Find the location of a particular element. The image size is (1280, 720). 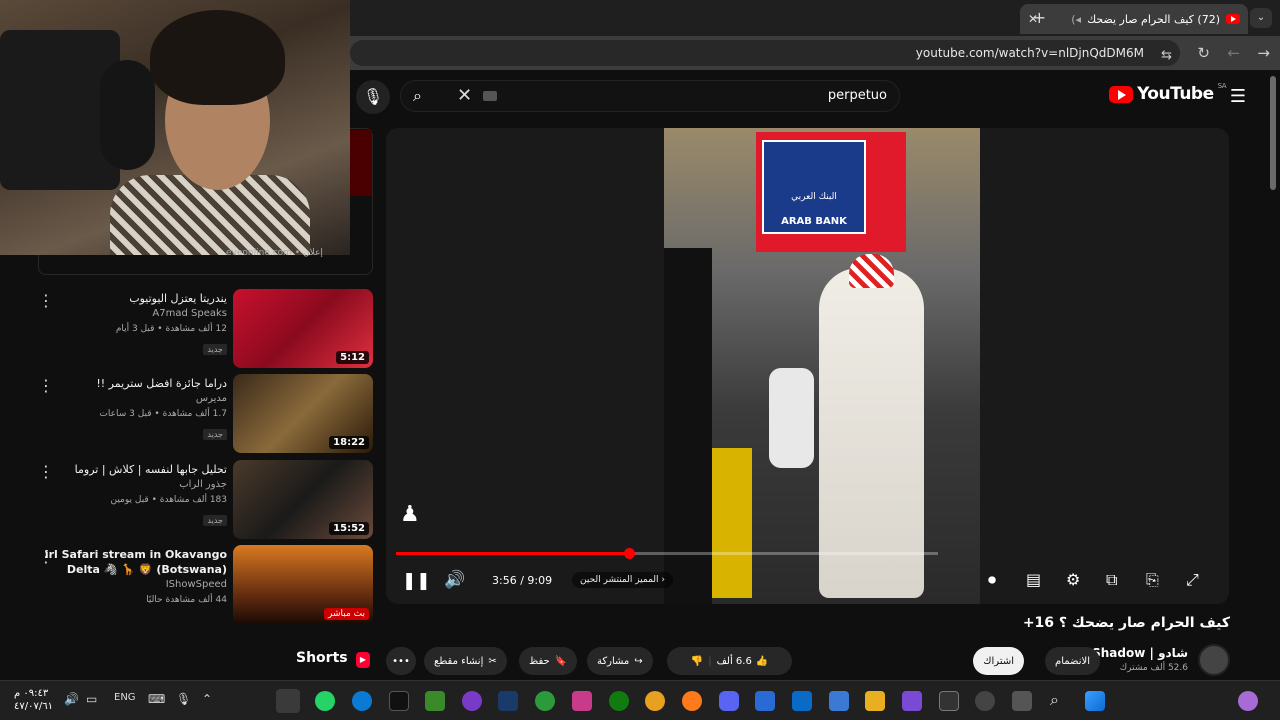

volume-tray-icon: 🔊 is located at coordinates (71, 699).